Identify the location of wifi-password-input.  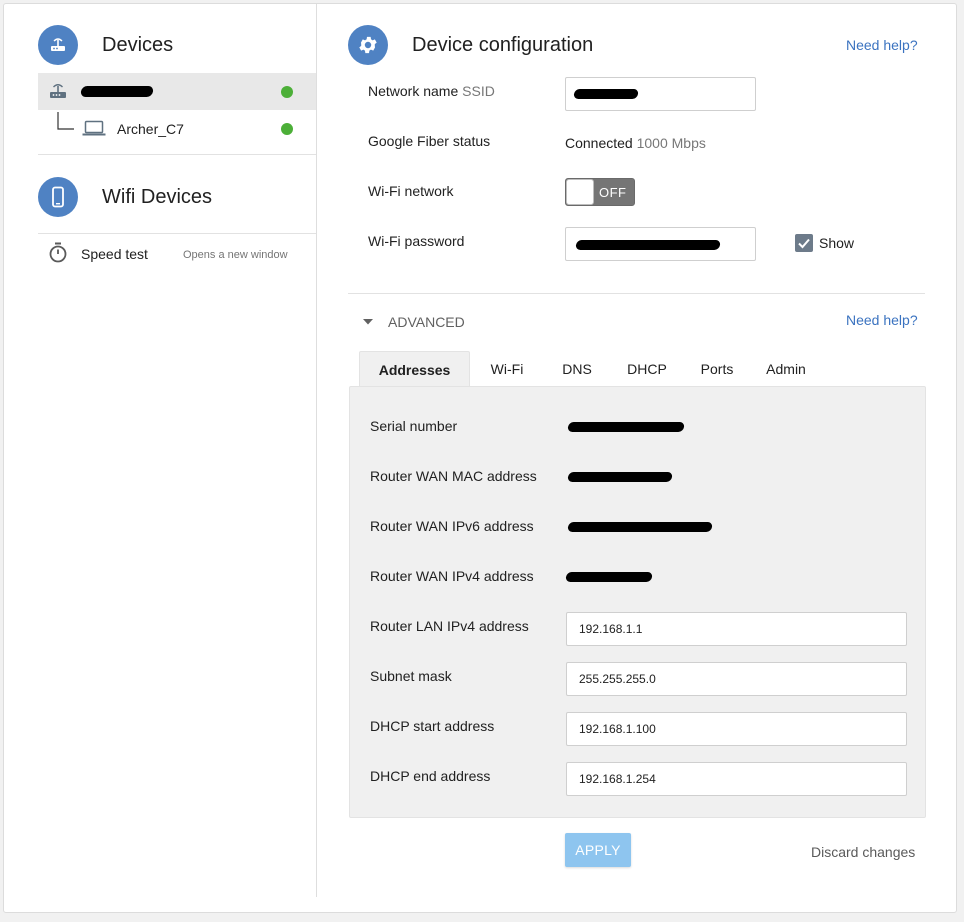
(660, 244).